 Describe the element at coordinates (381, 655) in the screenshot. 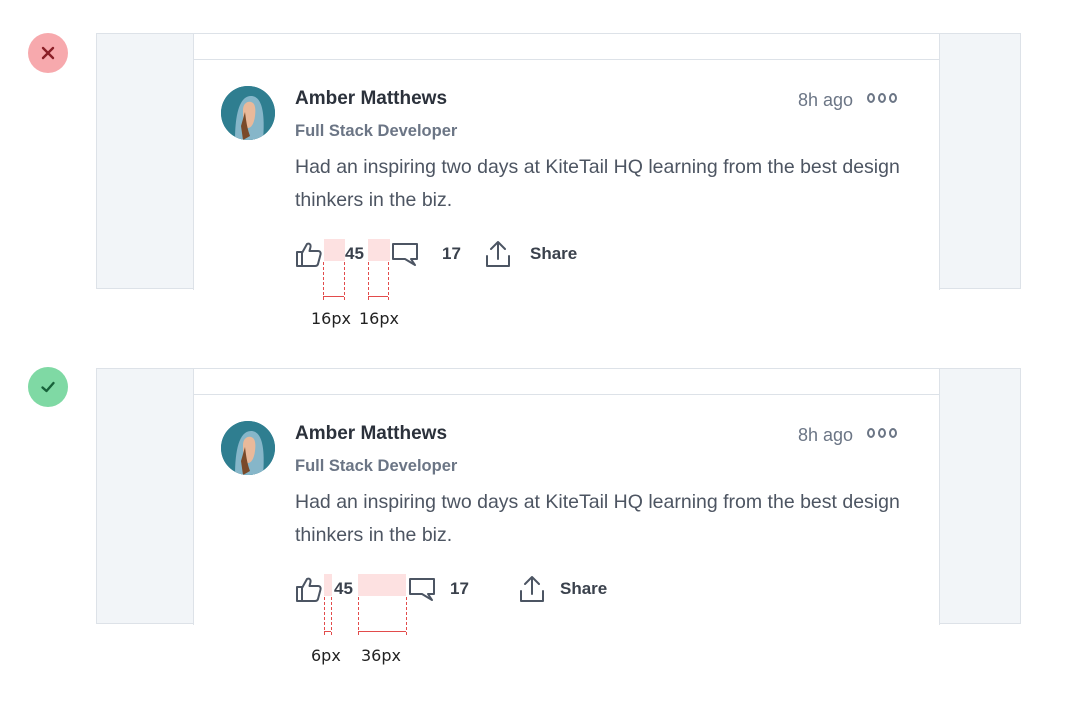

I see `measurement-label: 36px` at that location.